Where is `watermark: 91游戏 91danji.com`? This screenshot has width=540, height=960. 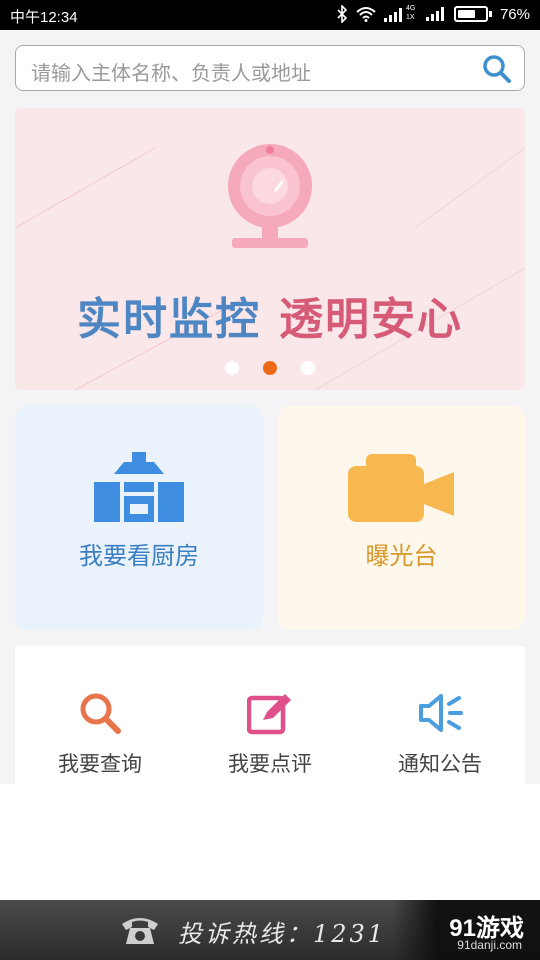 watermark: 91游戏 91danji.com is located at coordinates (466, 930).